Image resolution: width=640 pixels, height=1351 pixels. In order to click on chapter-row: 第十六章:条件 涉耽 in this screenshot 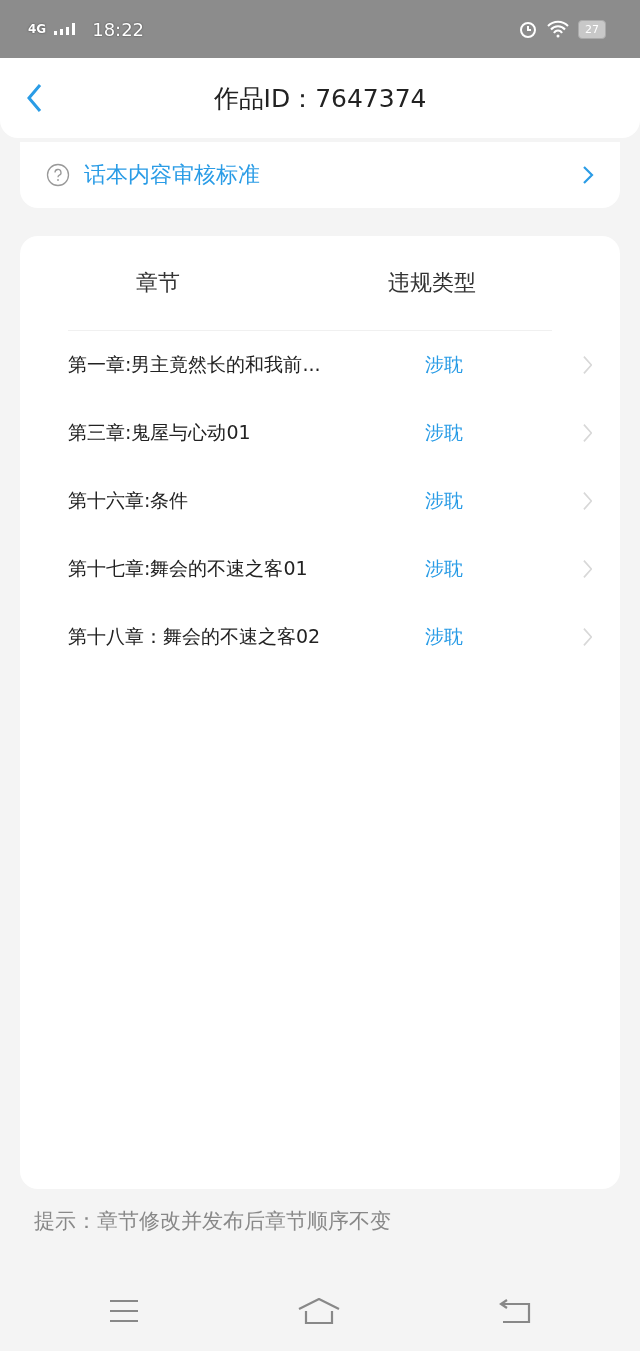, I will do `click(320, 501)`.